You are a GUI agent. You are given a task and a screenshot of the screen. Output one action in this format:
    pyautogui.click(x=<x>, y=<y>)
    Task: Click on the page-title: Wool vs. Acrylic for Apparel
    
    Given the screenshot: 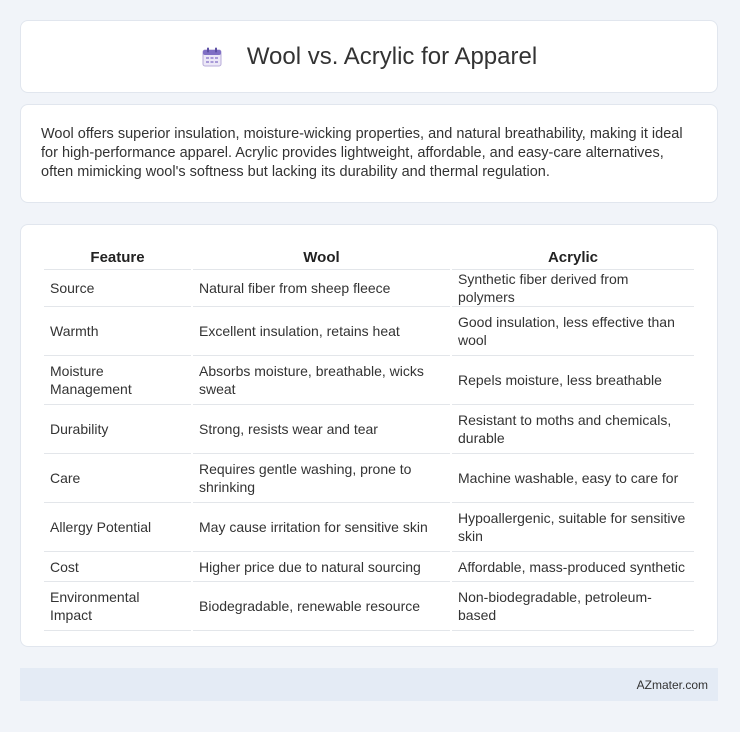 What is the action you would take?
    pyautogui.click(x=369, y=57)
    